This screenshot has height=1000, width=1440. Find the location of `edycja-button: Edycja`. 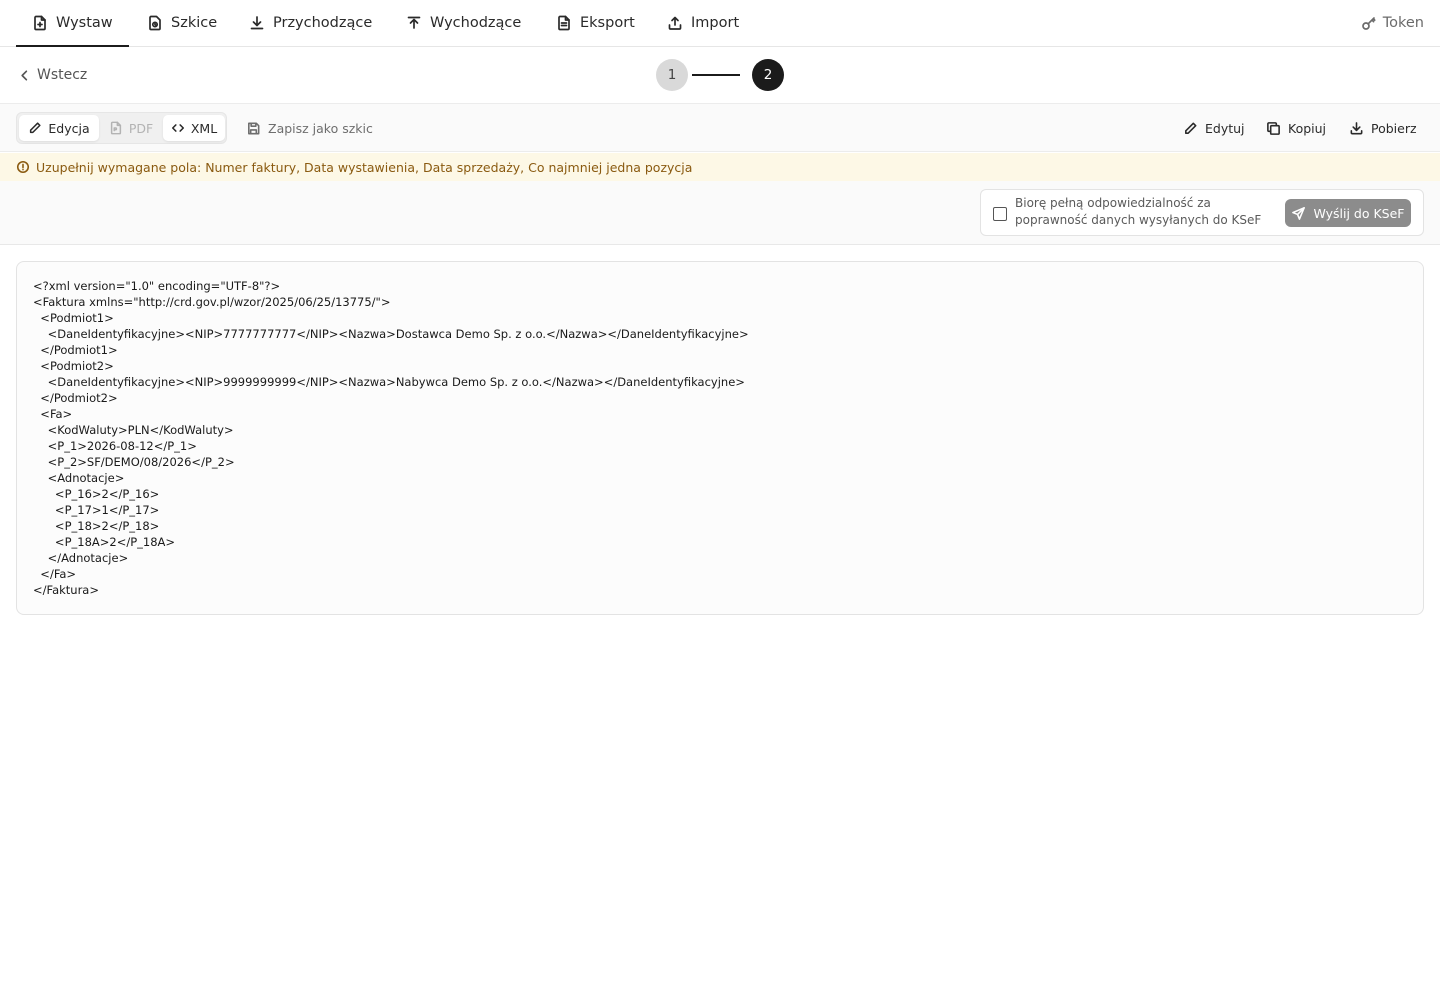

edycja-button: Edycja is located at coordinates (59, 128).